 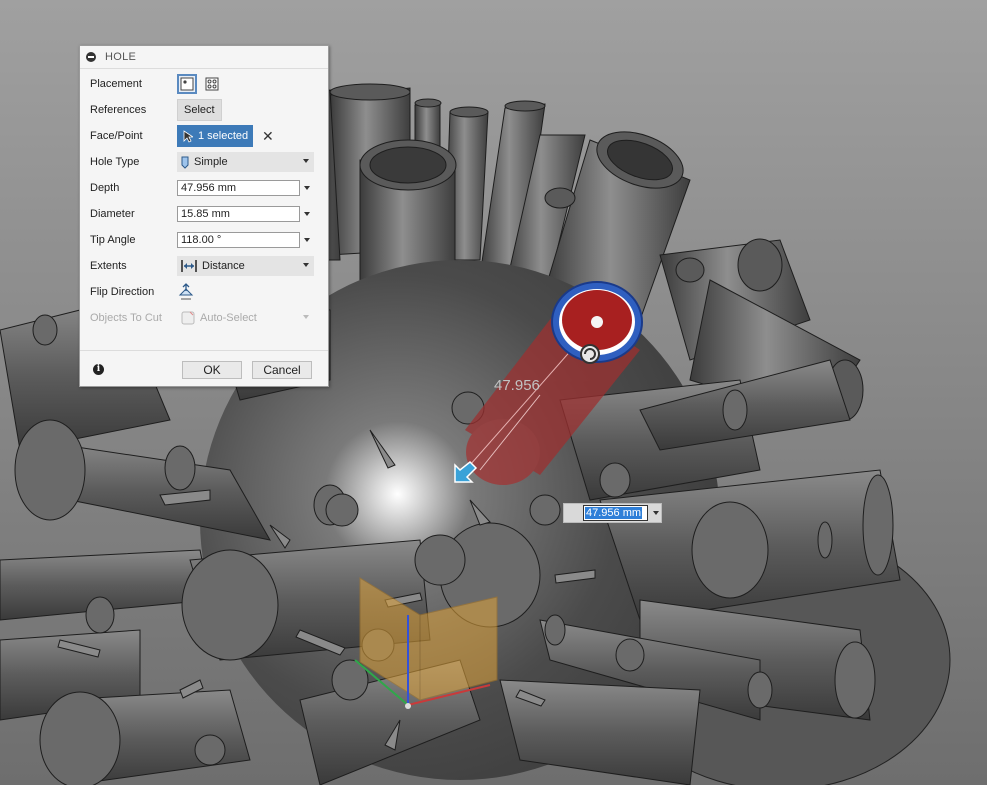 What do you see at coordinates (188, 136) in the screenshot?
I see `cursor-icon` at bounding box center [188, 136].